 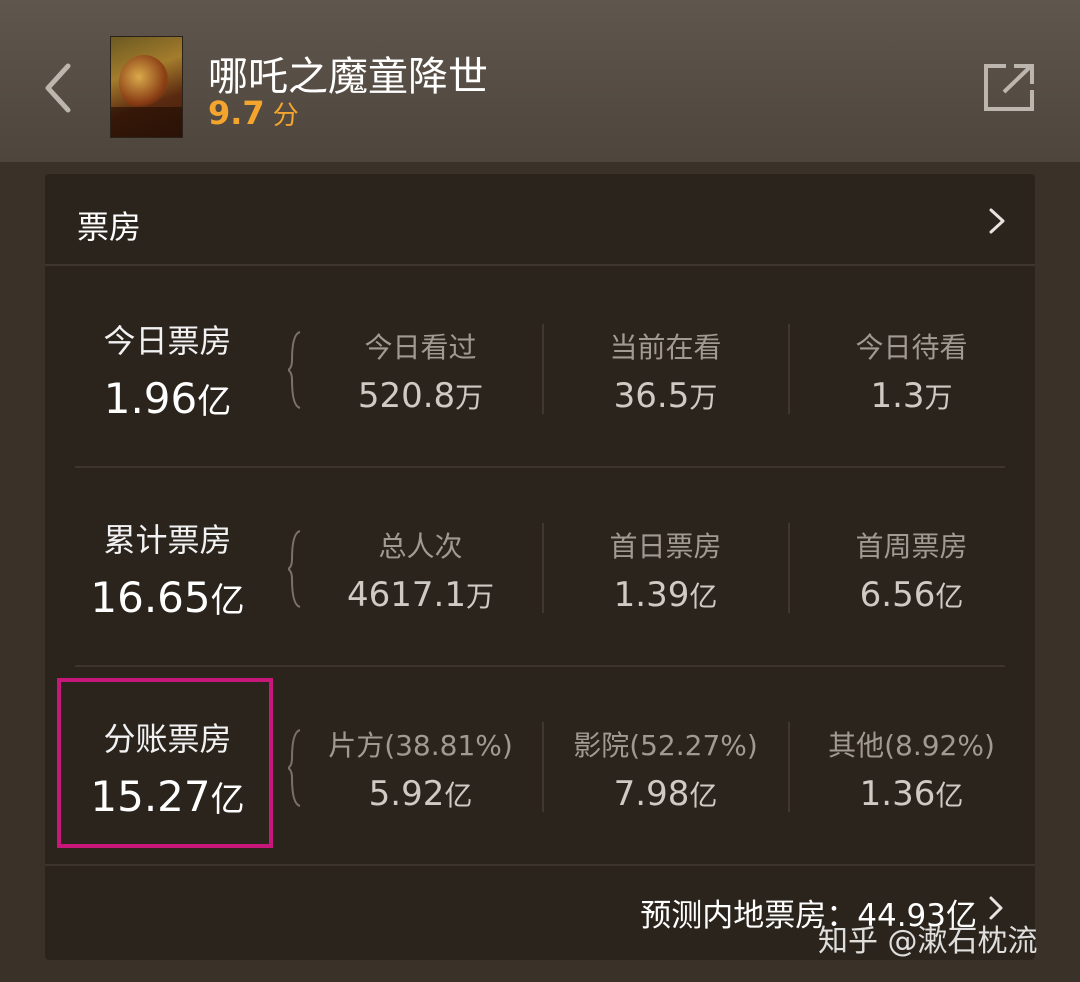 I want to click on card-title: 票房, so click(x=109, y=227).